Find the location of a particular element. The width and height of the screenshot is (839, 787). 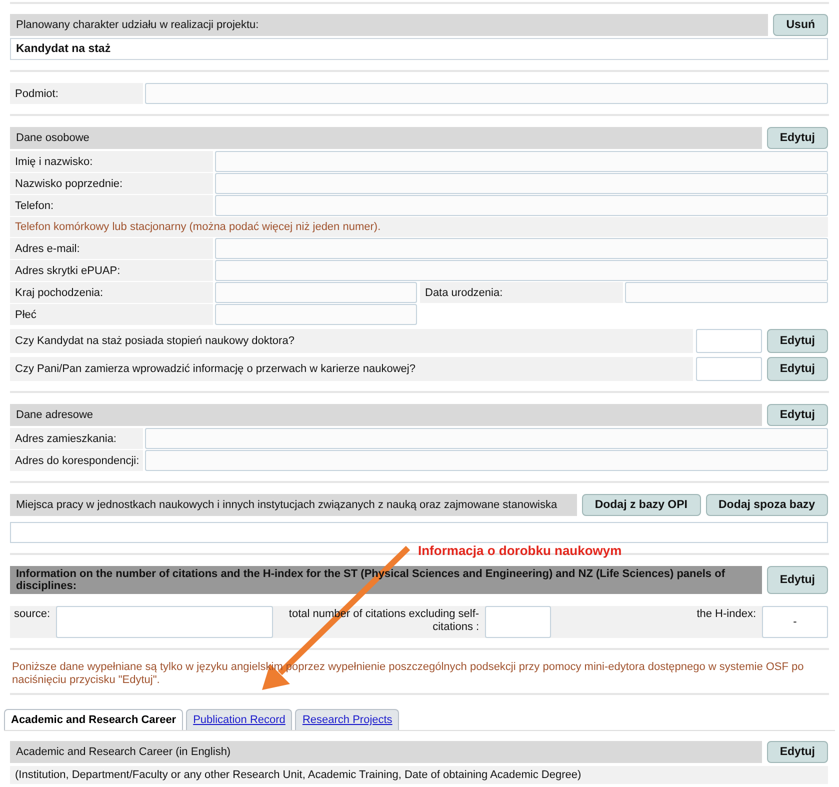

section-header: Planowany charakter udziału w realizacji projektu: is located at coordinates (389, 25).